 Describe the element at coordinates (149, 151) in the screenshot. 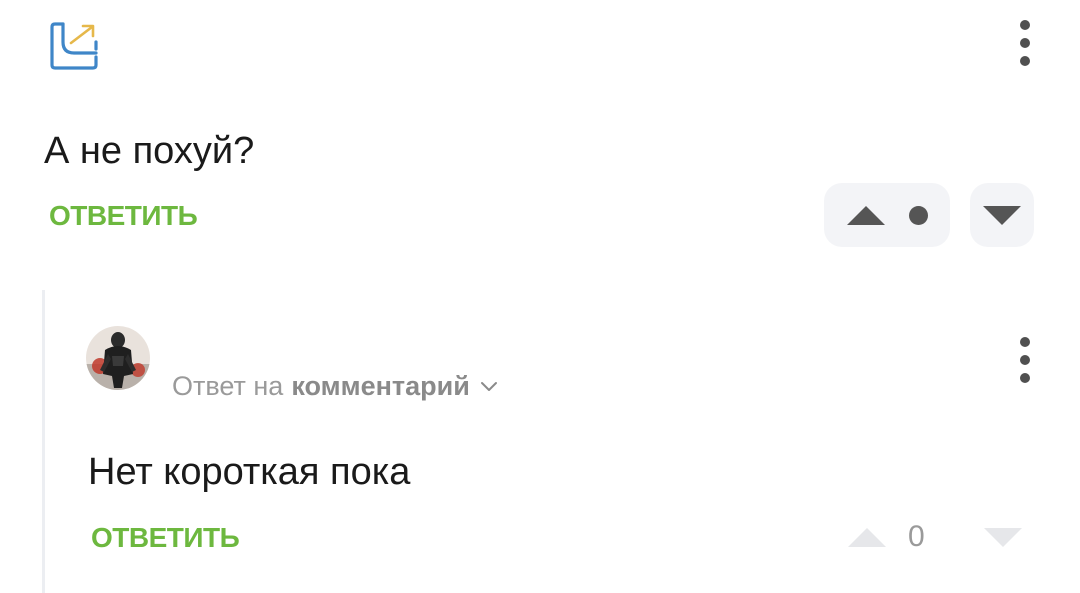

I see `comment-text: А не похуй?` at that location.